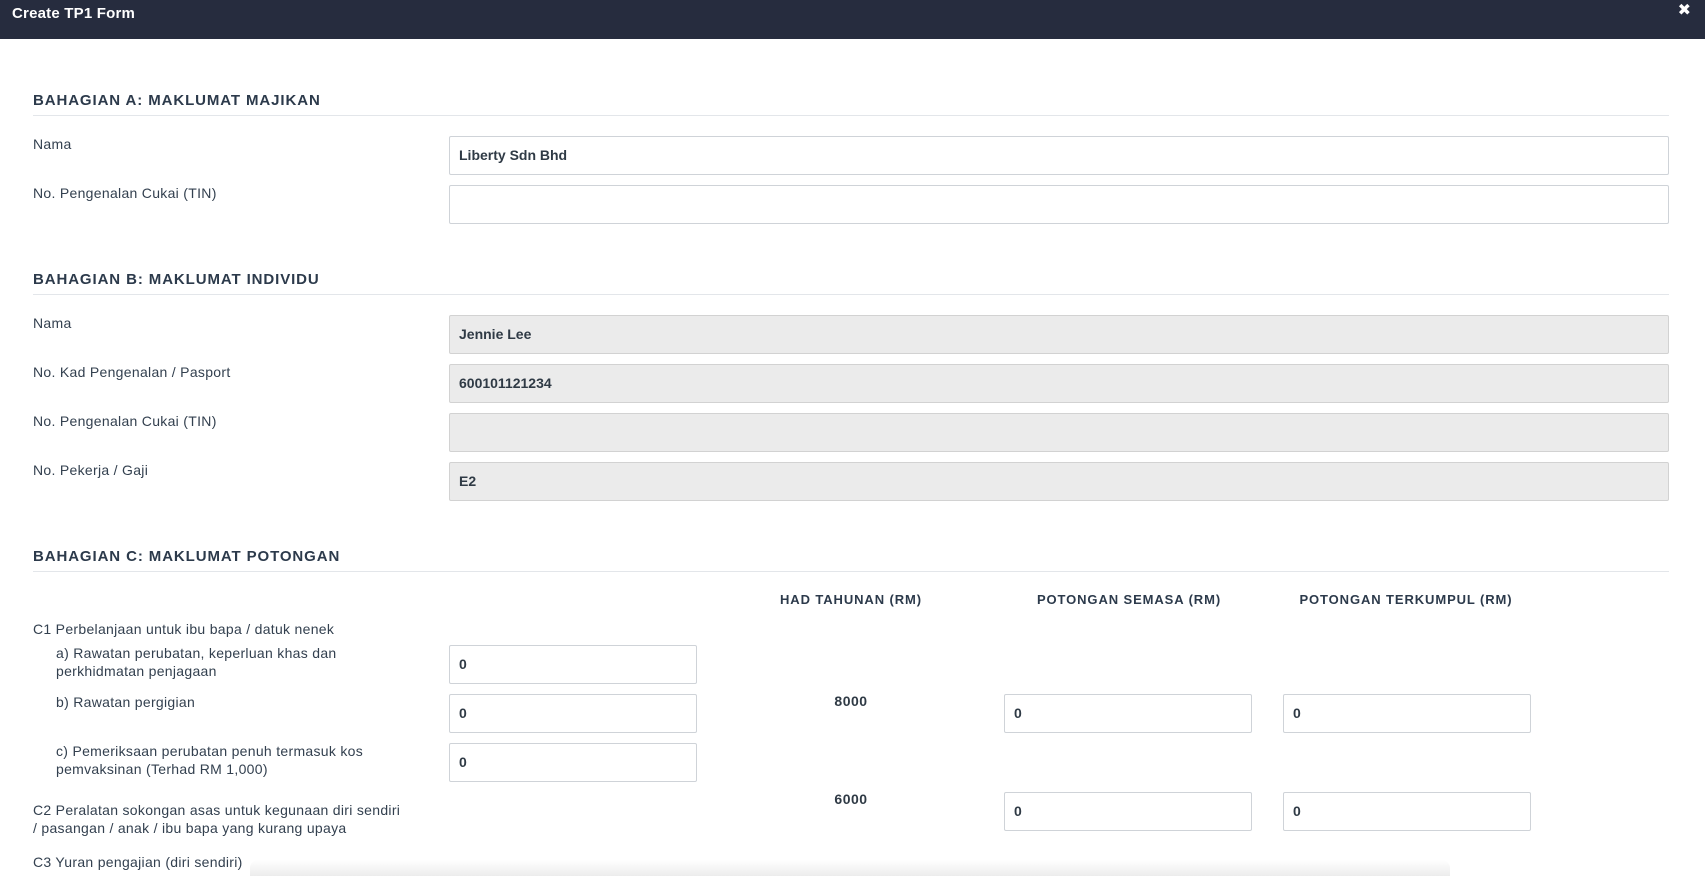  I want to click on c1a-amount-input: 0, so click(573, 664).